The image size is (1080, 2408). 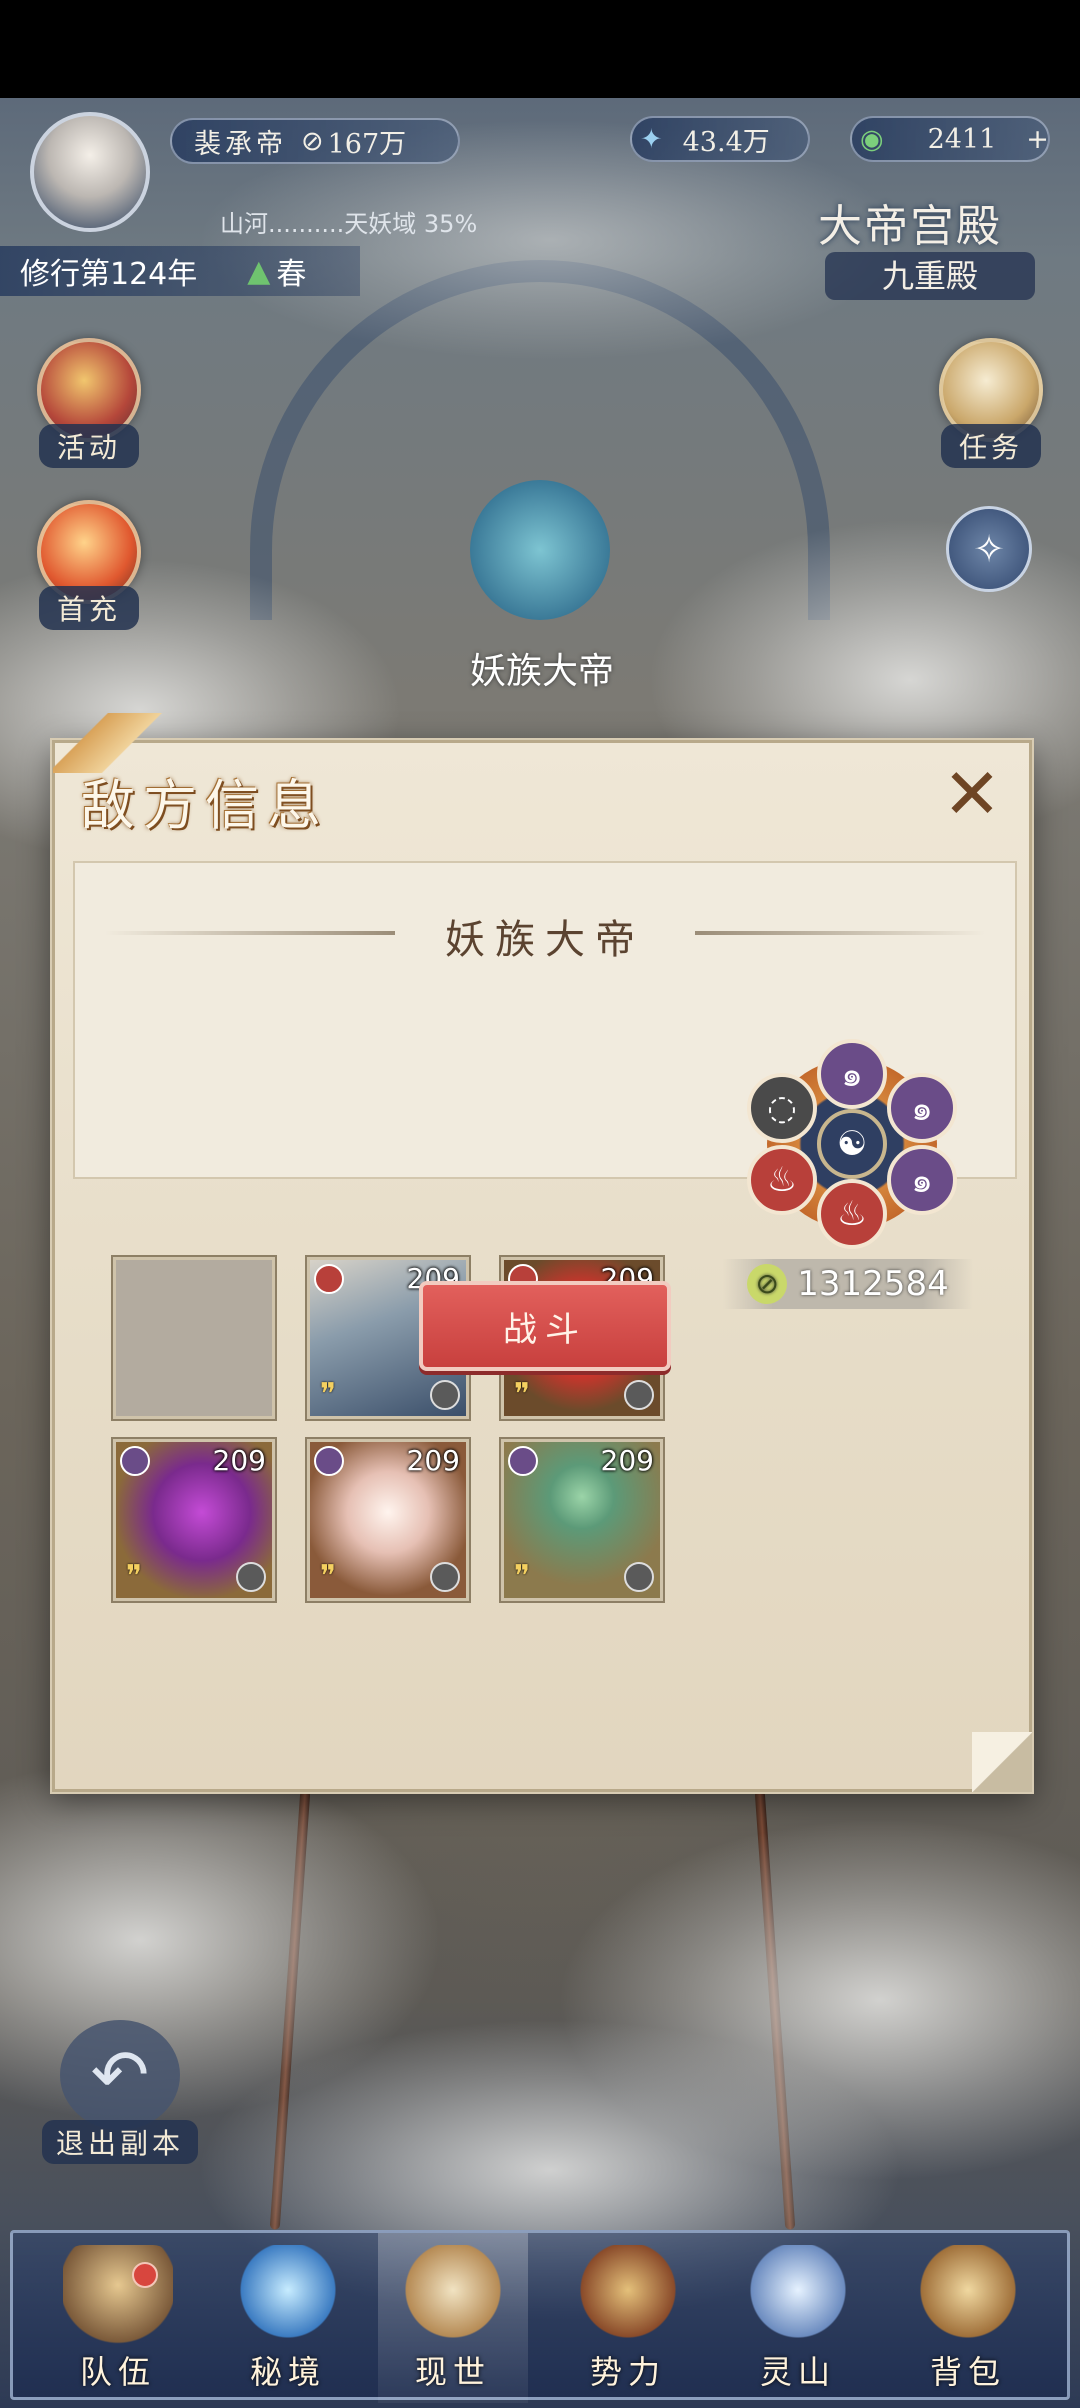 I want to click on spirit-currency: ✦ 43.4万, so click(x=720, y=139).